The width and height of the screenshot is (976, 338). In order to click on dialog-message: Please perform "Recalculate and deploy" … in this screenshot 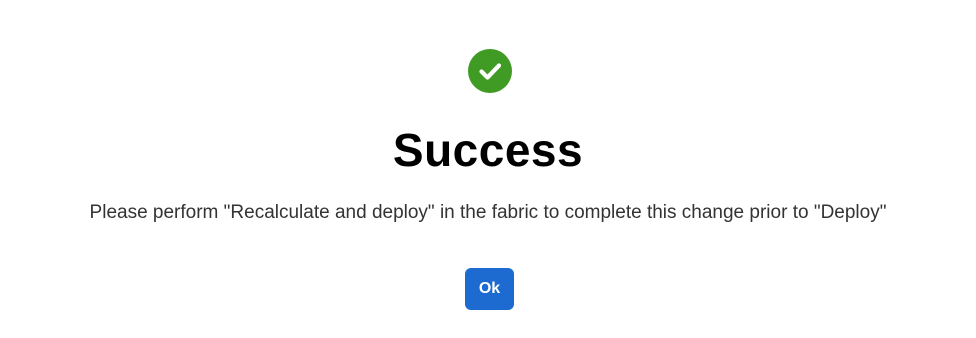, I will do `click(488, 212)`.